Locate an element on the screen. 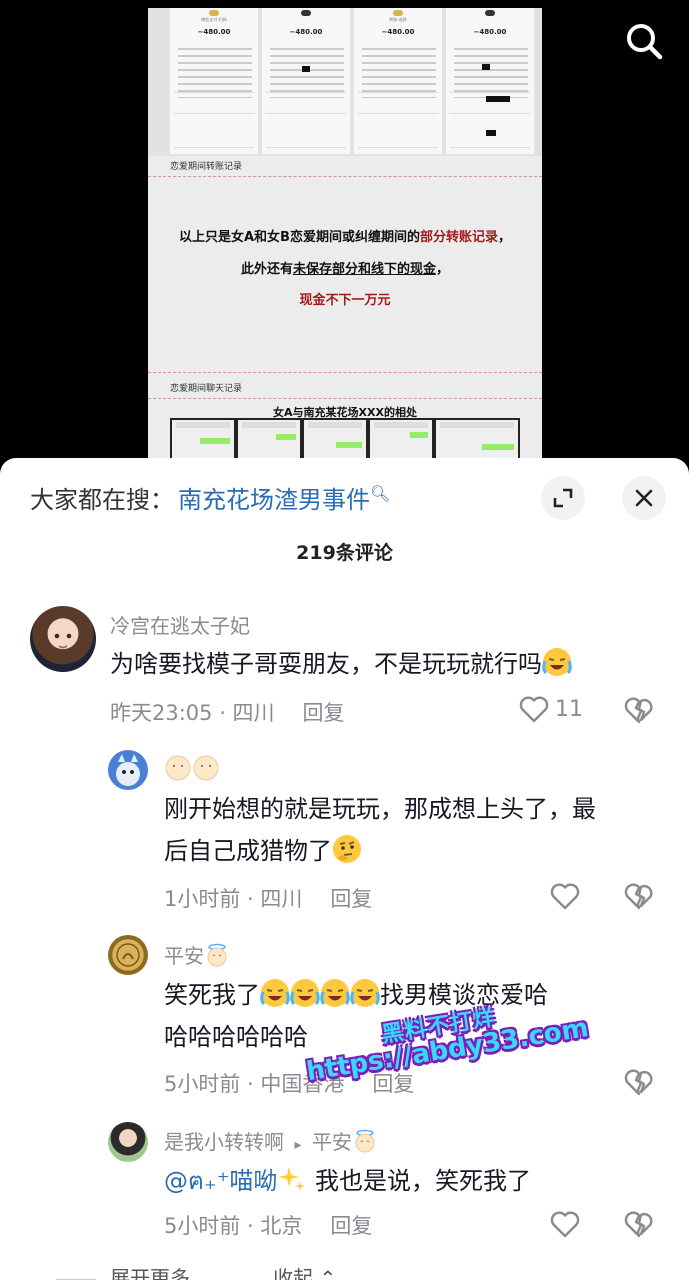 The image size is (689, 1280). mention-link: @ฅ₊⁺喵呦 is located at coordinates (220, 1181).